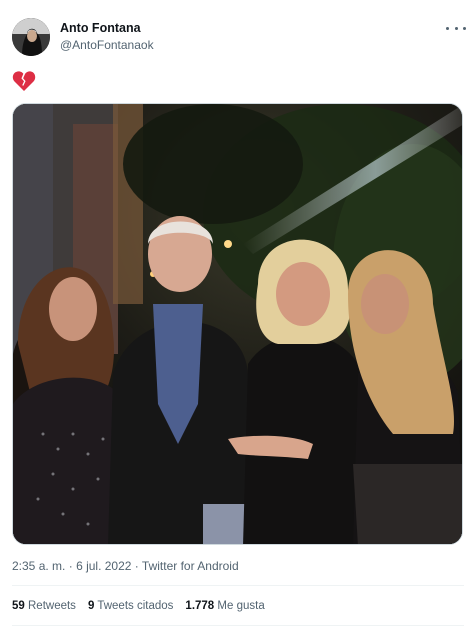 This screenshot has height=628, width=476. Describe the element at coordinates (52, 606) in the screenshot. I see `retweets-label: Retweets` at that location.